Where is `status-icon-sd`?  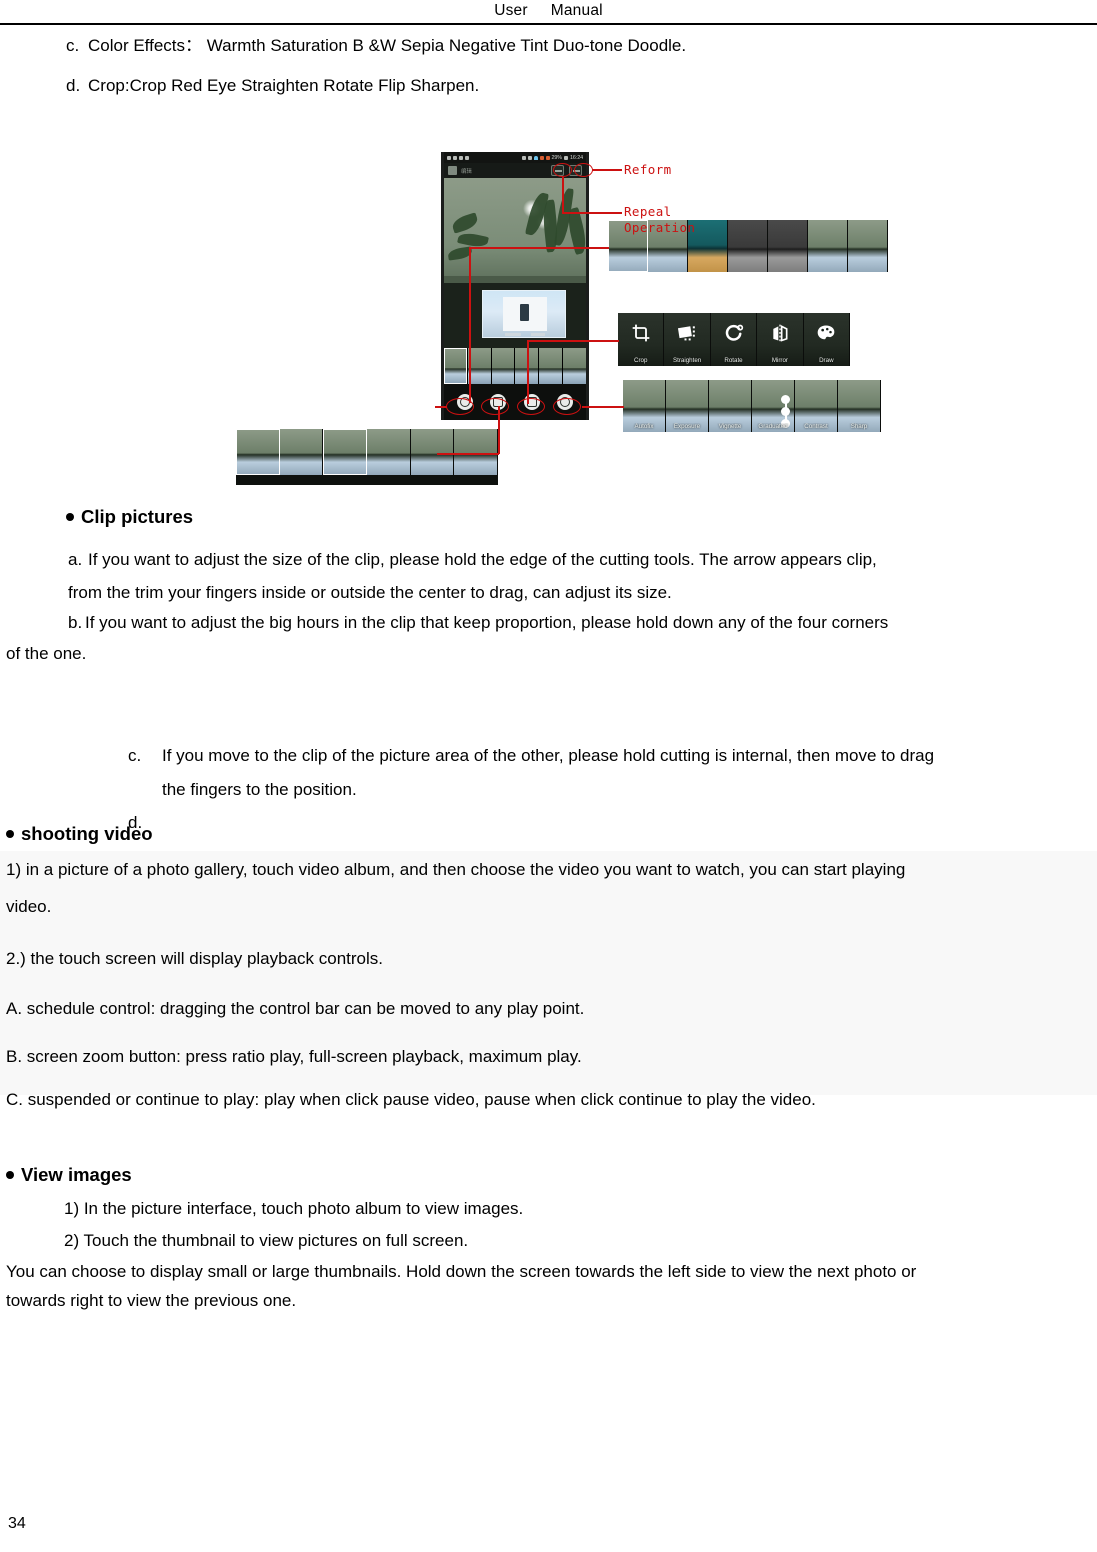 status-icon-sd is located at coordinates (455, 157).